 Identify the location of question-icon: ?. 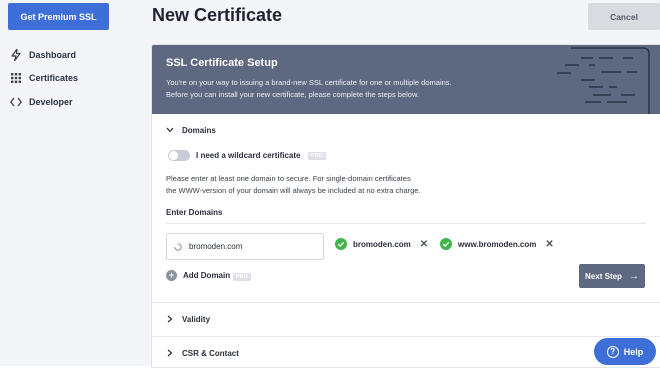
(612, 351).